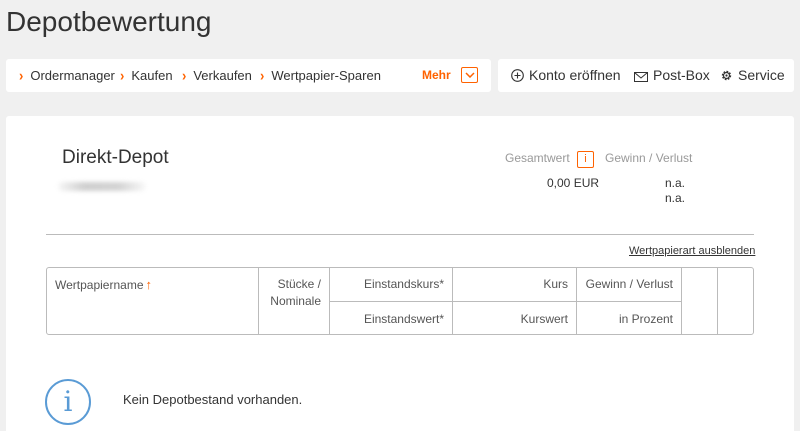 The image size is (800, 431). I want to click on info-icon: i, so click(585, 159).